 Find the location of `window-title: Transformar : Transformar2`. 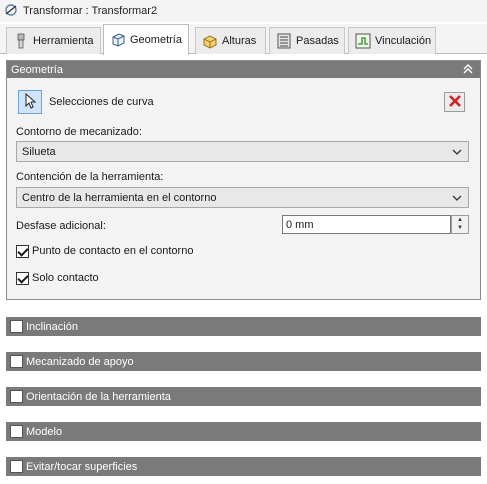

window-title: Transformar : Transformar2 is located at coordinates (90, 11).